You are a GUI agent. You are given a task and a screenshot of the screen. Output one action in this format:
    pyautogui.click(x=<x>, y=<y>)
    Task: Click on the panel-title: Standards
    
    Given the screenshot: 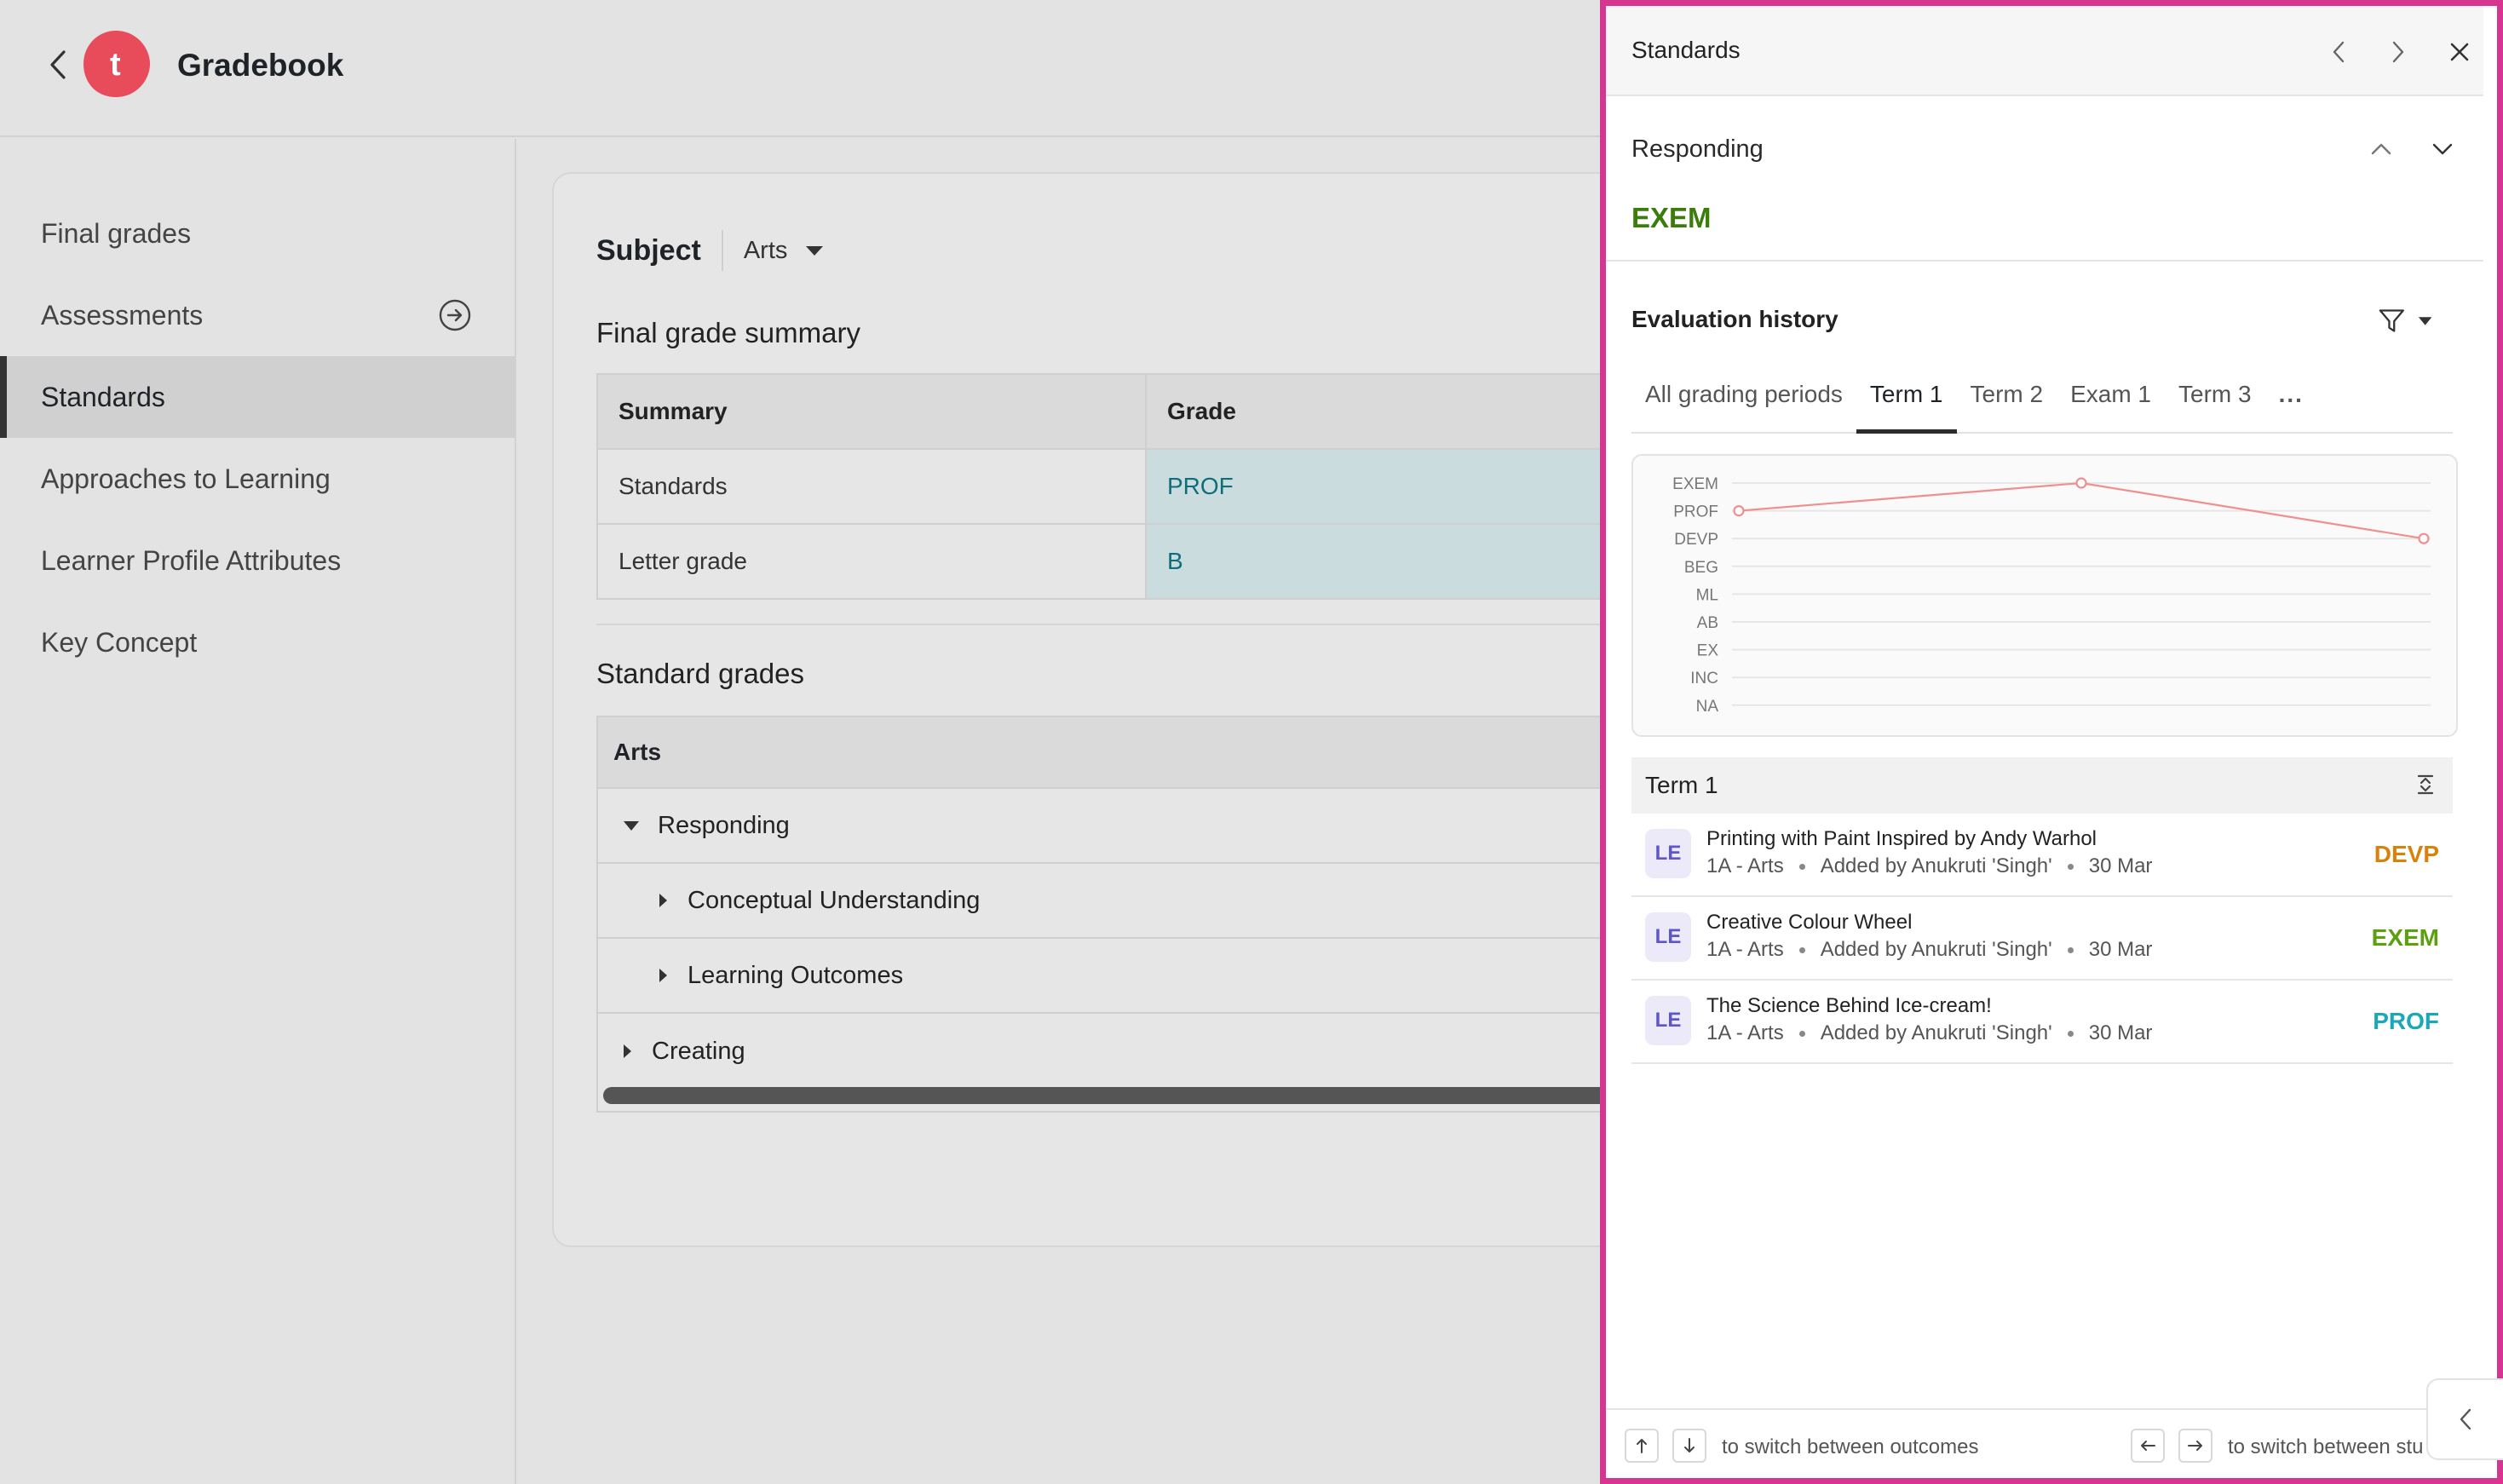 What is the action you would take?
    pyautogui.click(x=1686, y=50)
    